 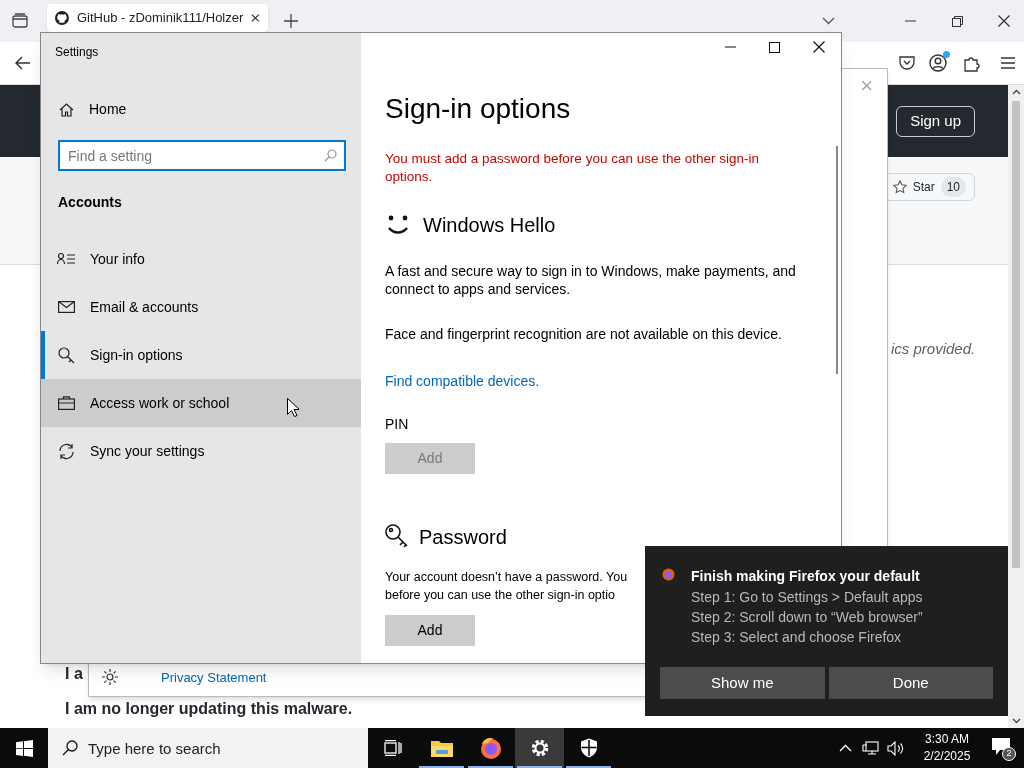 What do you see at coordinates (62, 18) in the screenshot?
I see `github-logo-icon` at bounding box center [62, 18].